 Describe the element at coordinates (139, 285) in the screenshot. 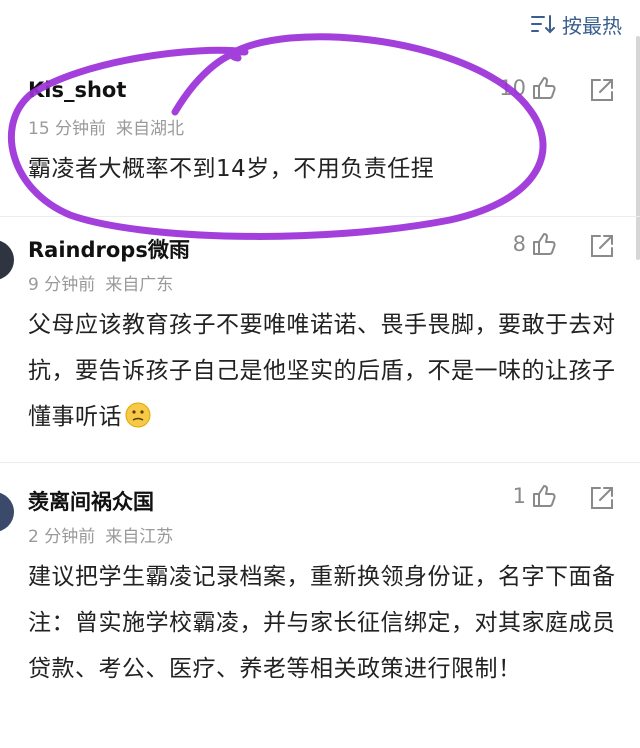

I see `comment-location: 来自广东` at that location.